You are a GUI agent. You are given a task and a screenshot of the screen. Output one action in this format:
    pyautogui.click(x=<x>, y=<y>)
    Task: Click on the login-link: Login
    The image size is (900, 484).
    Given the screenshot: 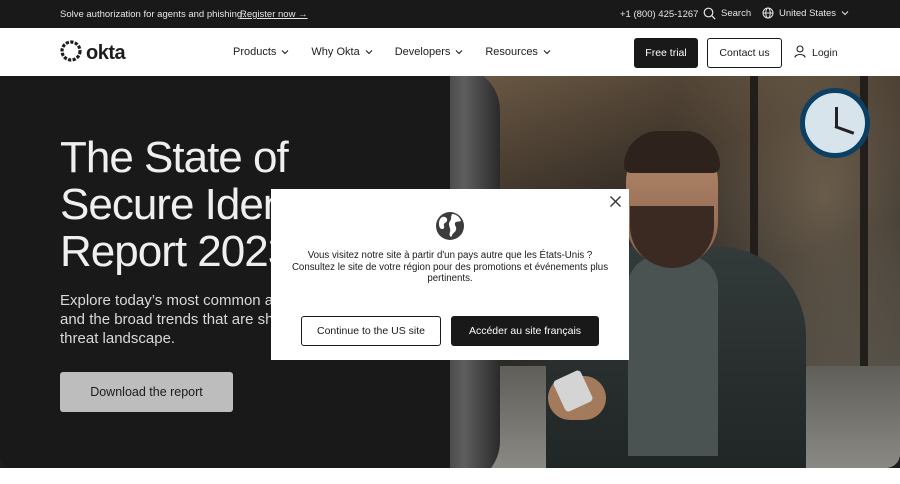 What is the action you would take?
    pyautogui.click(x=816, y=53)
    